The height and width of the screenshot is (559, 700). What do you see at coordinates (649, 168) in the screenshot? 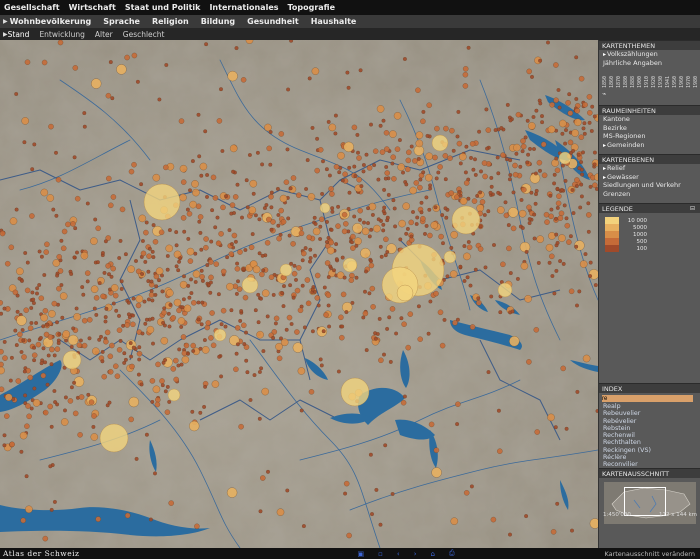
I see `layer-relief: Relief` at bounding box center [649, 168].